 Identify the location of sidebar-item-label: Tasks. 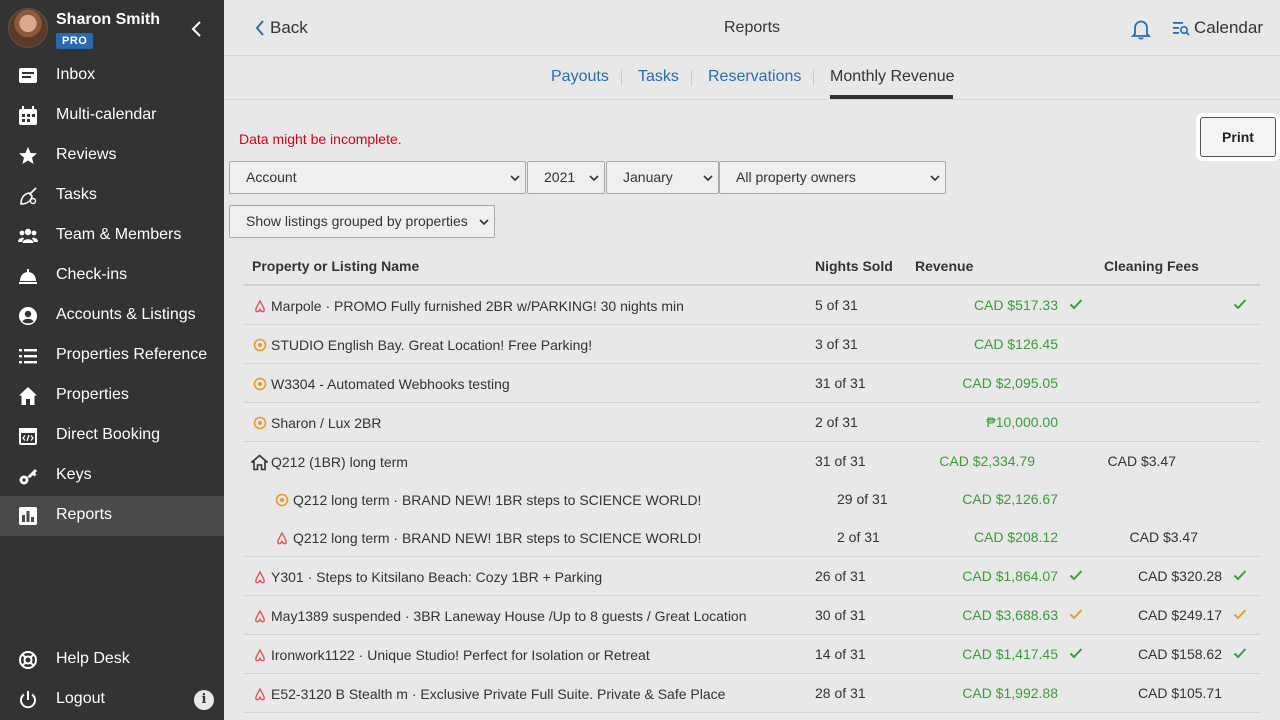
(76, 194).